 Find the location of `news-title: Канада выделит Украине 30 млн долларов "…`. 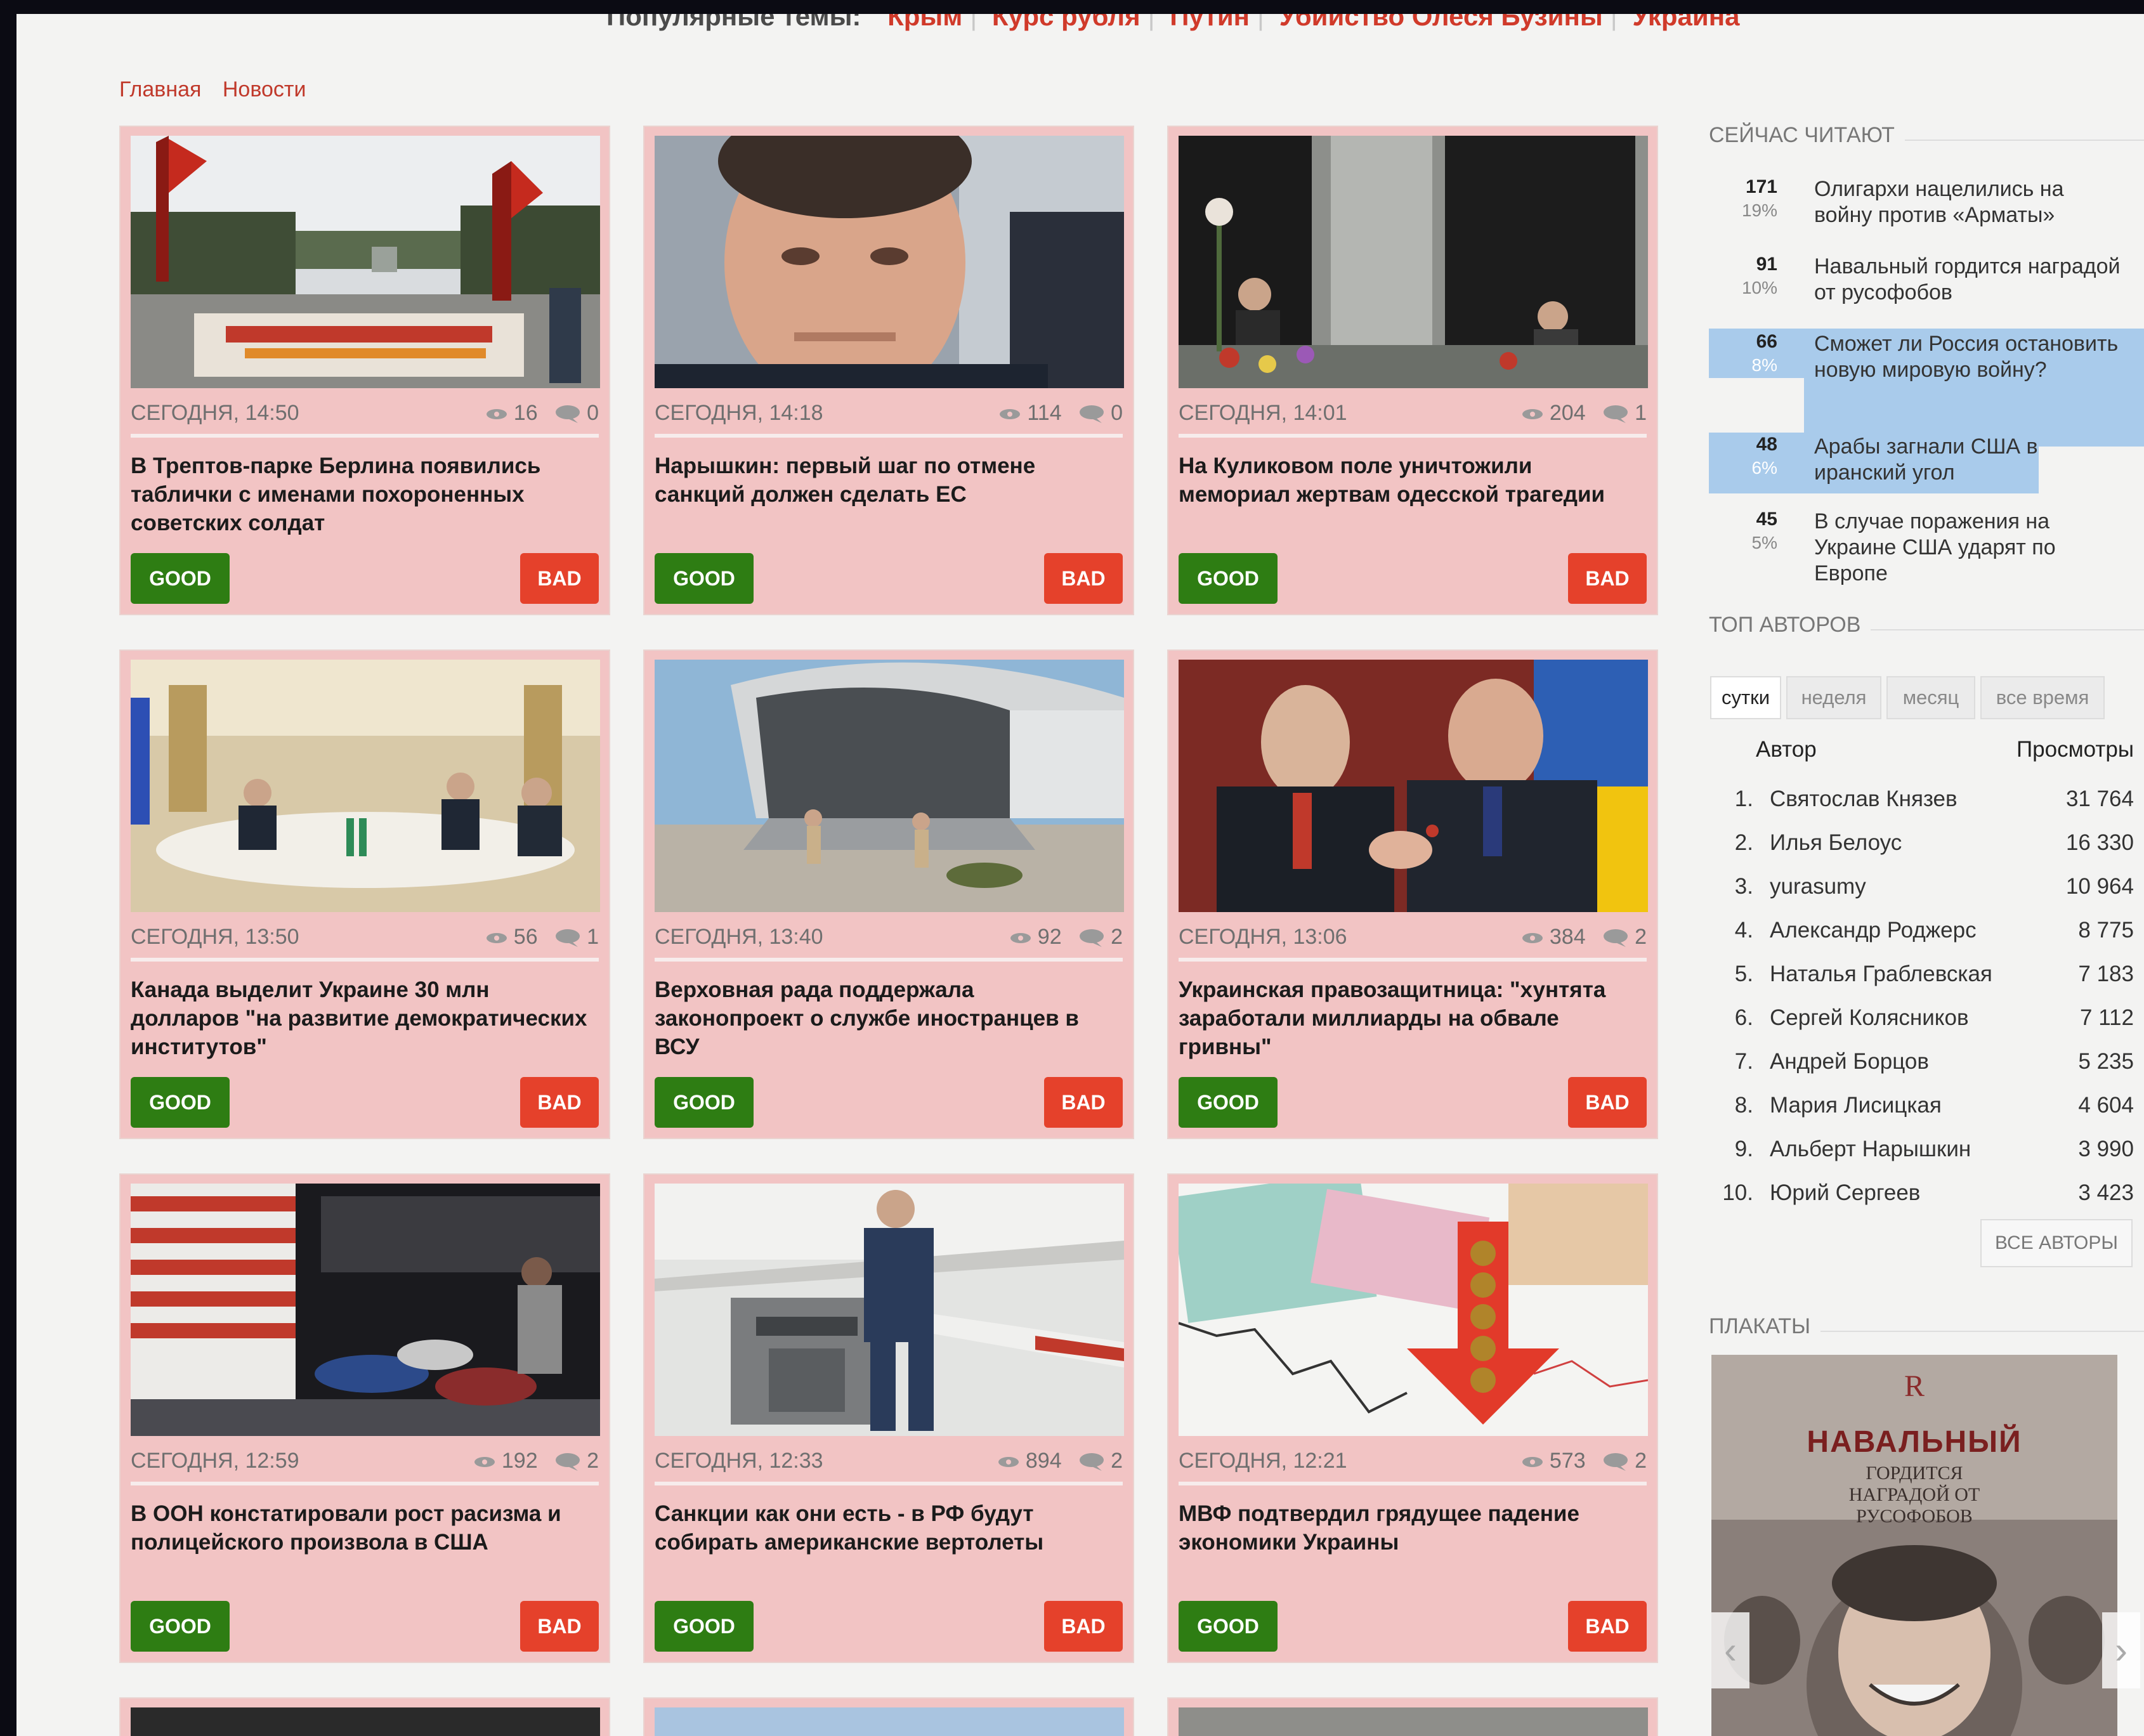

news-title: Канада выделит Украине 30 млн долларов "… is located at coordinates (365, 1019).